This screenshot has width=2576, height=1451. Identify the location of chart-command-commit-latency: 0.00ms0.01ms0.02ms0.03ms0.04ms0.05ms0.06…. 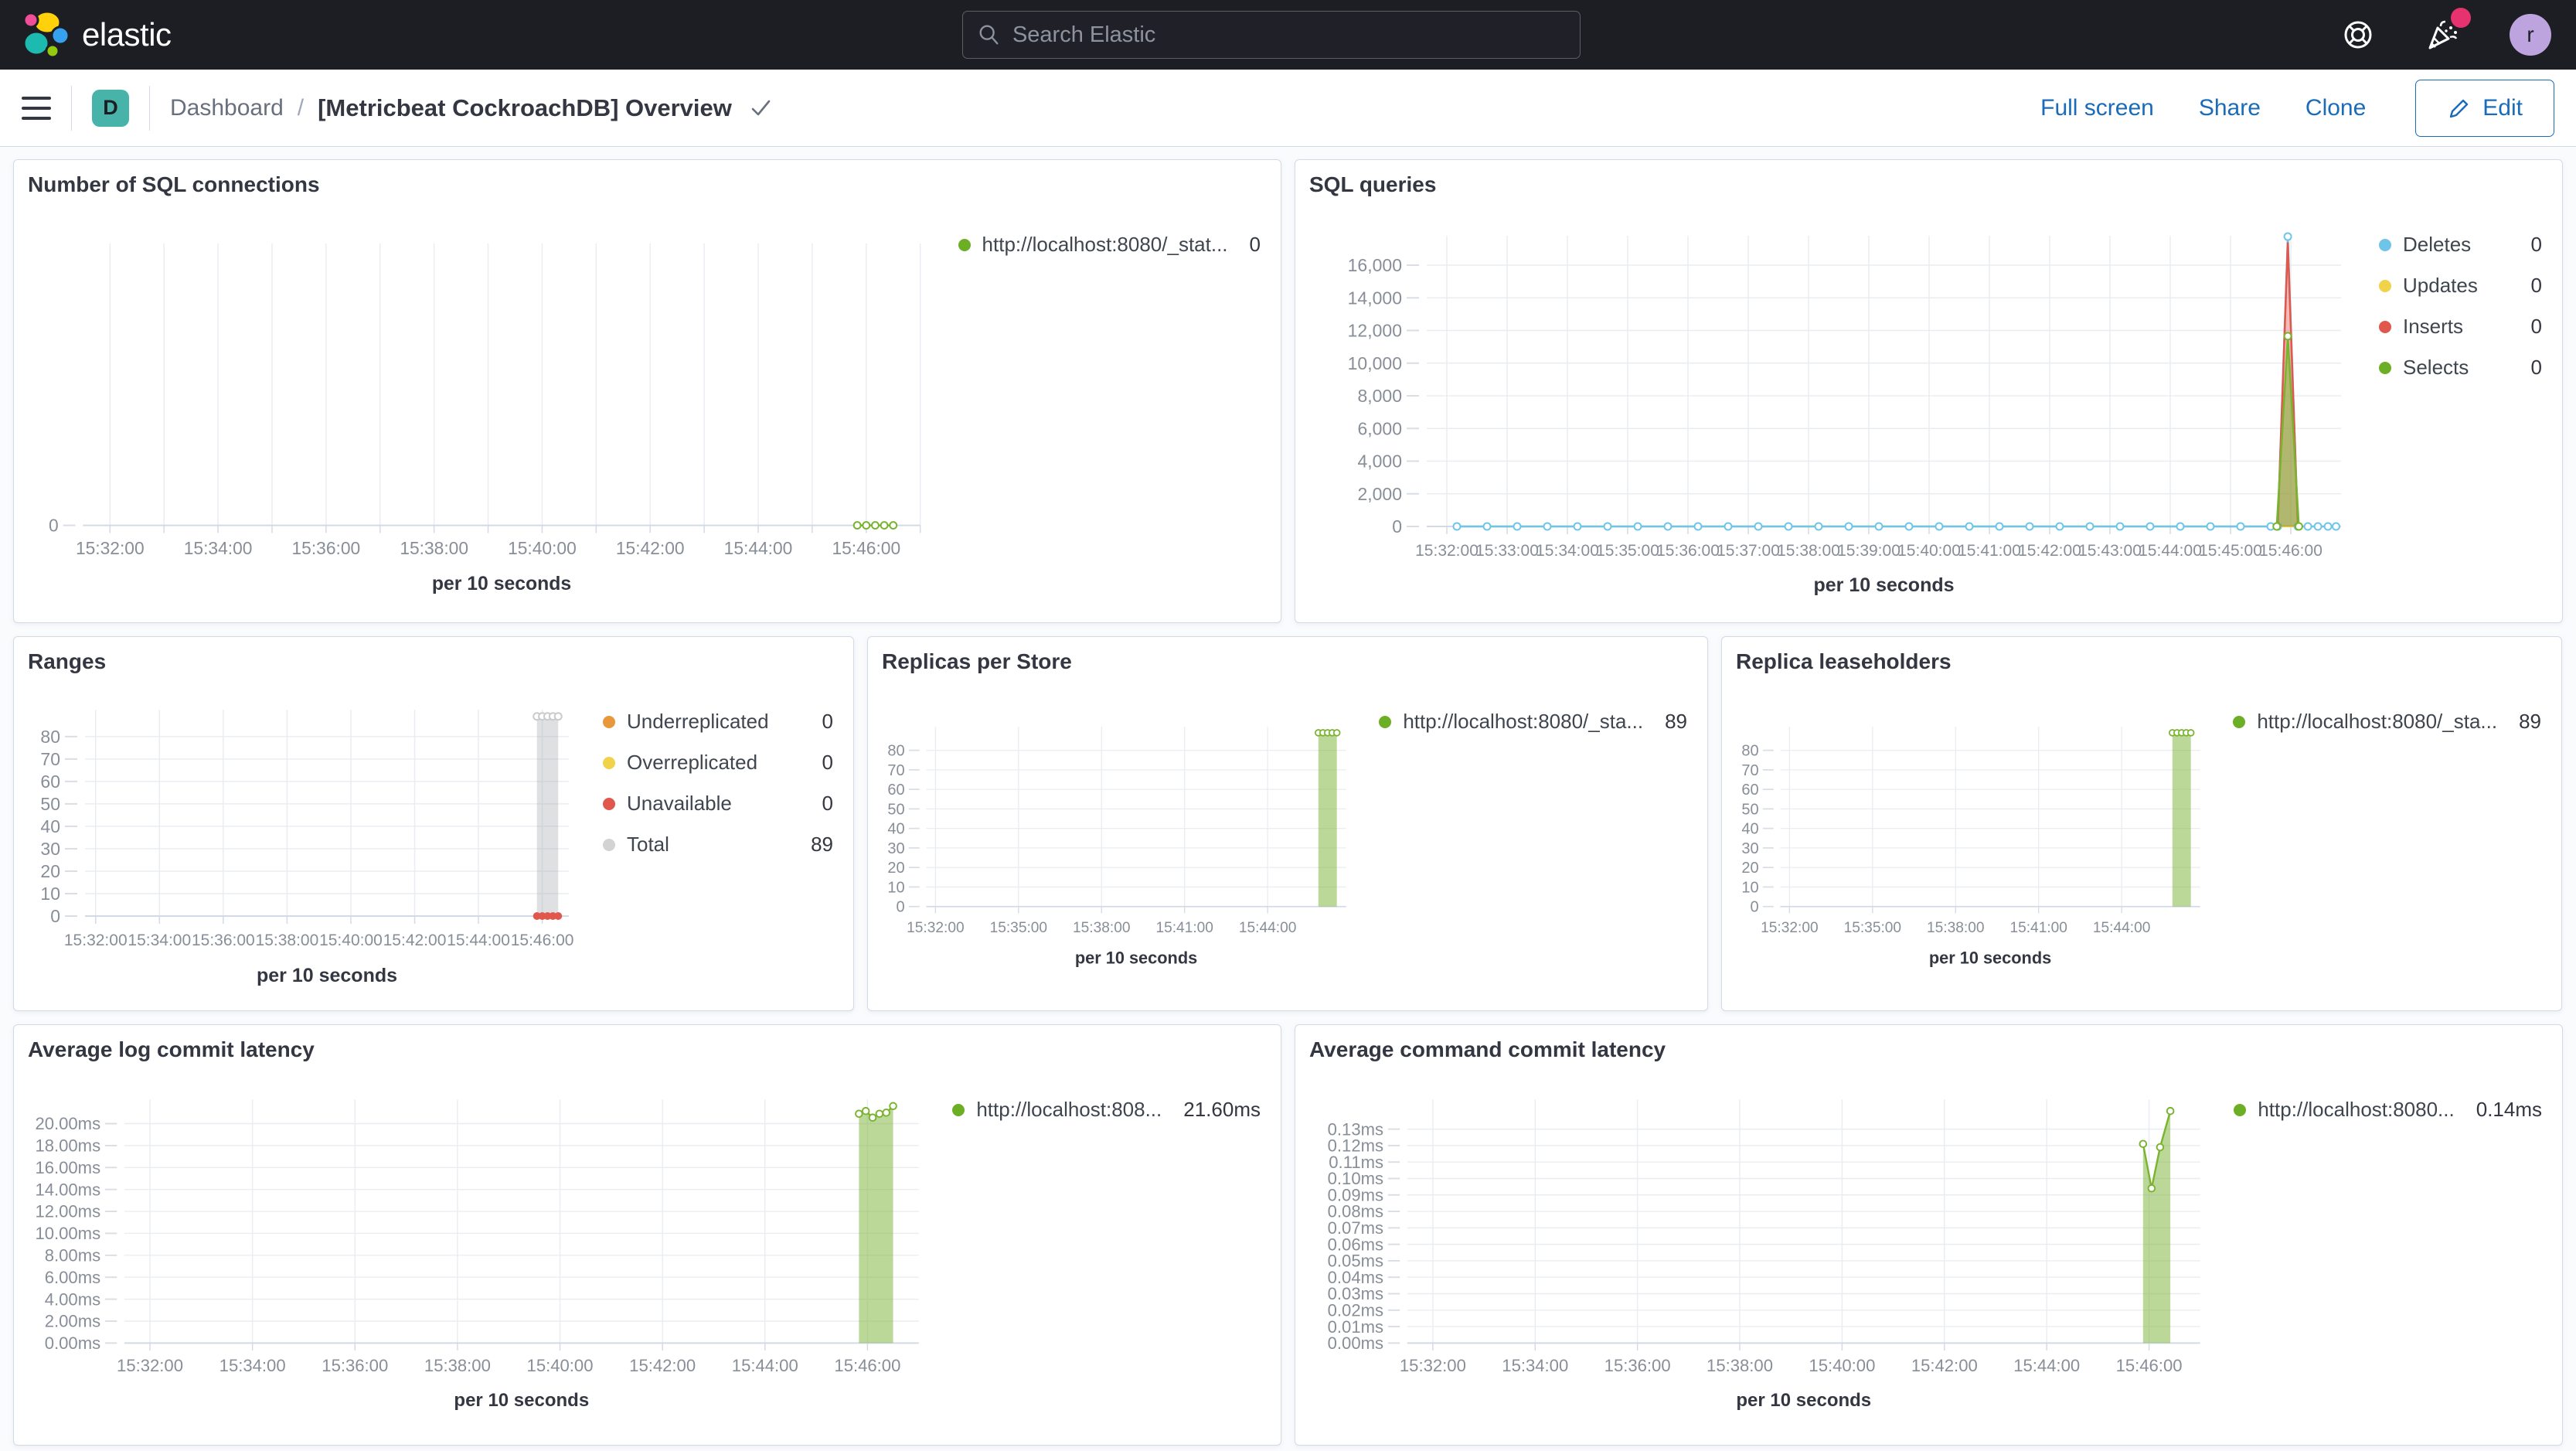
(1758, 1255).